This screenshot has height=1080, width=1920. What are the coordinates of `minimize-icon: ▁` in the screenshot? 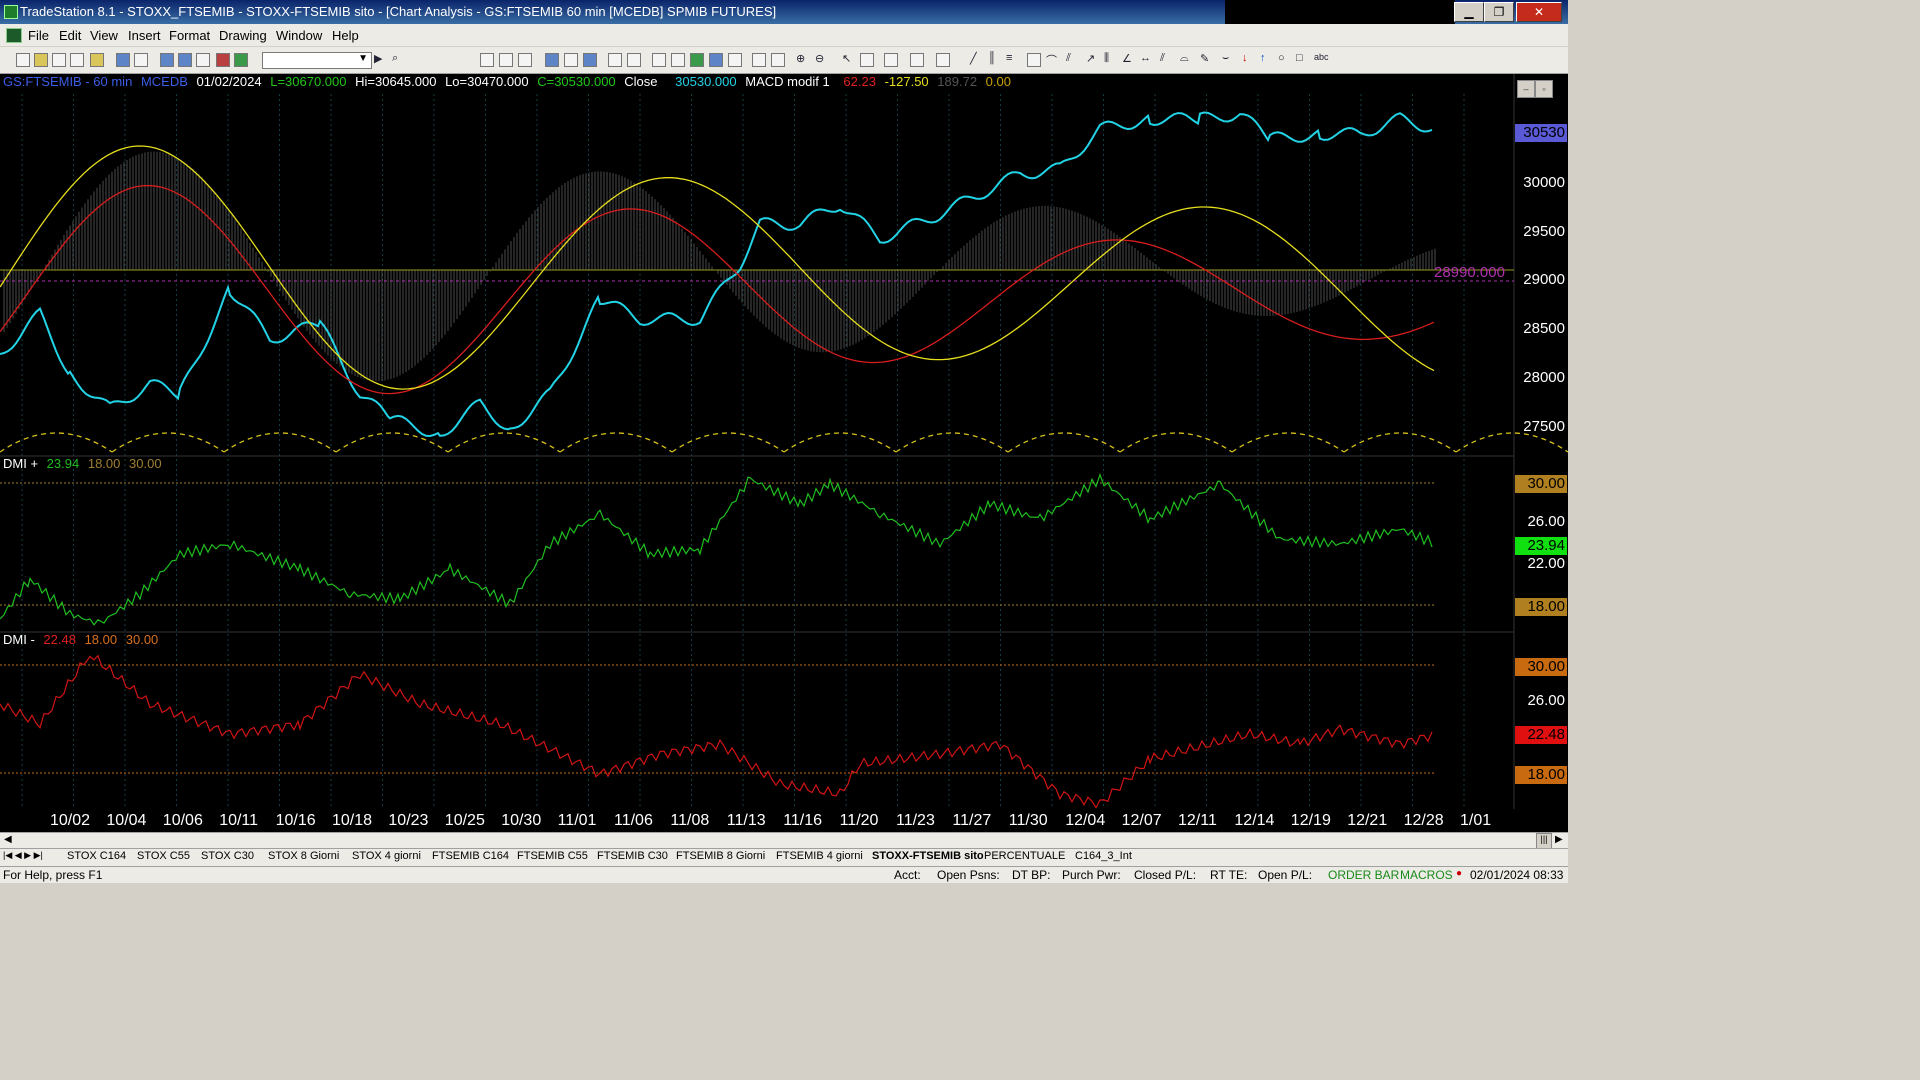 It's located at (1469, 12).